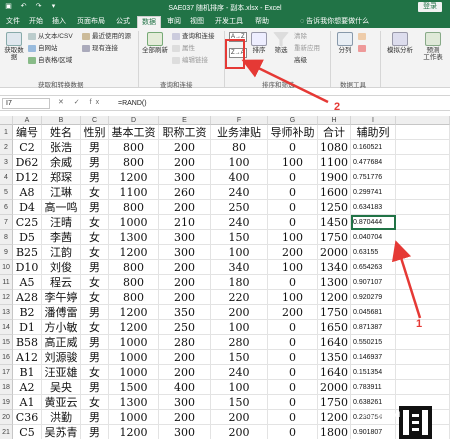 This screenshot has width=450, height=439. Describe the element at coordinates (239, 192) in the screenshot. I see `table-cell: 240` at that location.